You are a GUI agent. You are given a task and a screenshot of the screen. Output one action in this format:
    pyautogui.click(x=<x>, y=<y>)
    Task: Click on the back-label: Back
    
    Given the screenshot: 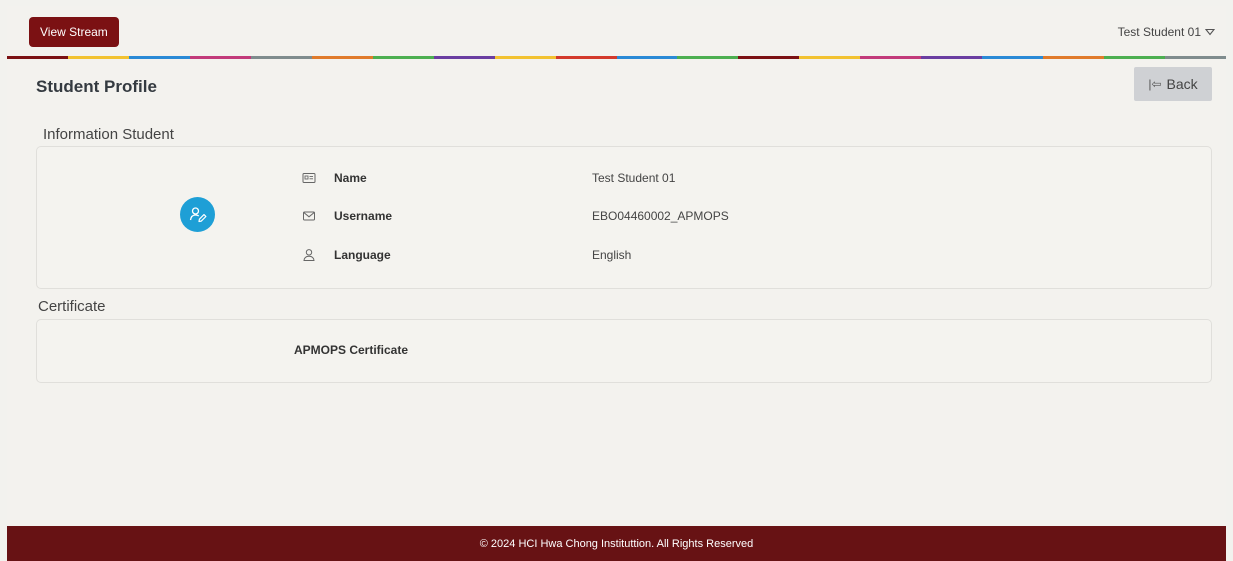 What is the action you would take?
    pyautogui.click(x=1182, y=84)
    